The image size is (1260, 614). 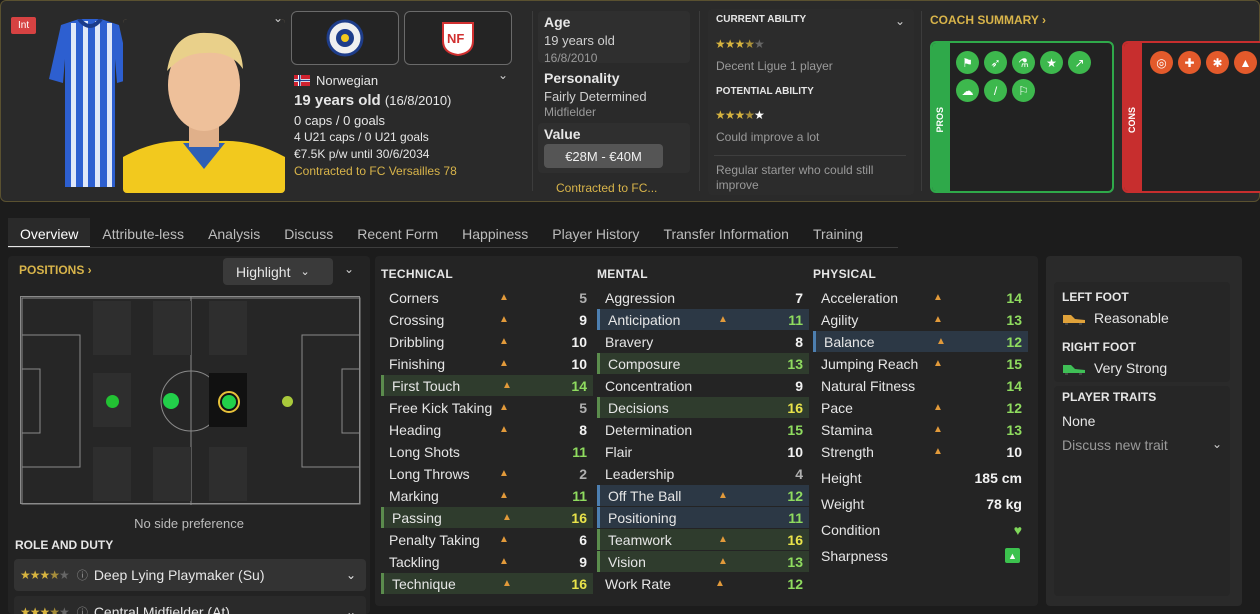 What do you see at coordinates (920, 341) in the screenshot?
I see `attr-row-balance: Balance ▲ 12` at bounding box center [920, 341].